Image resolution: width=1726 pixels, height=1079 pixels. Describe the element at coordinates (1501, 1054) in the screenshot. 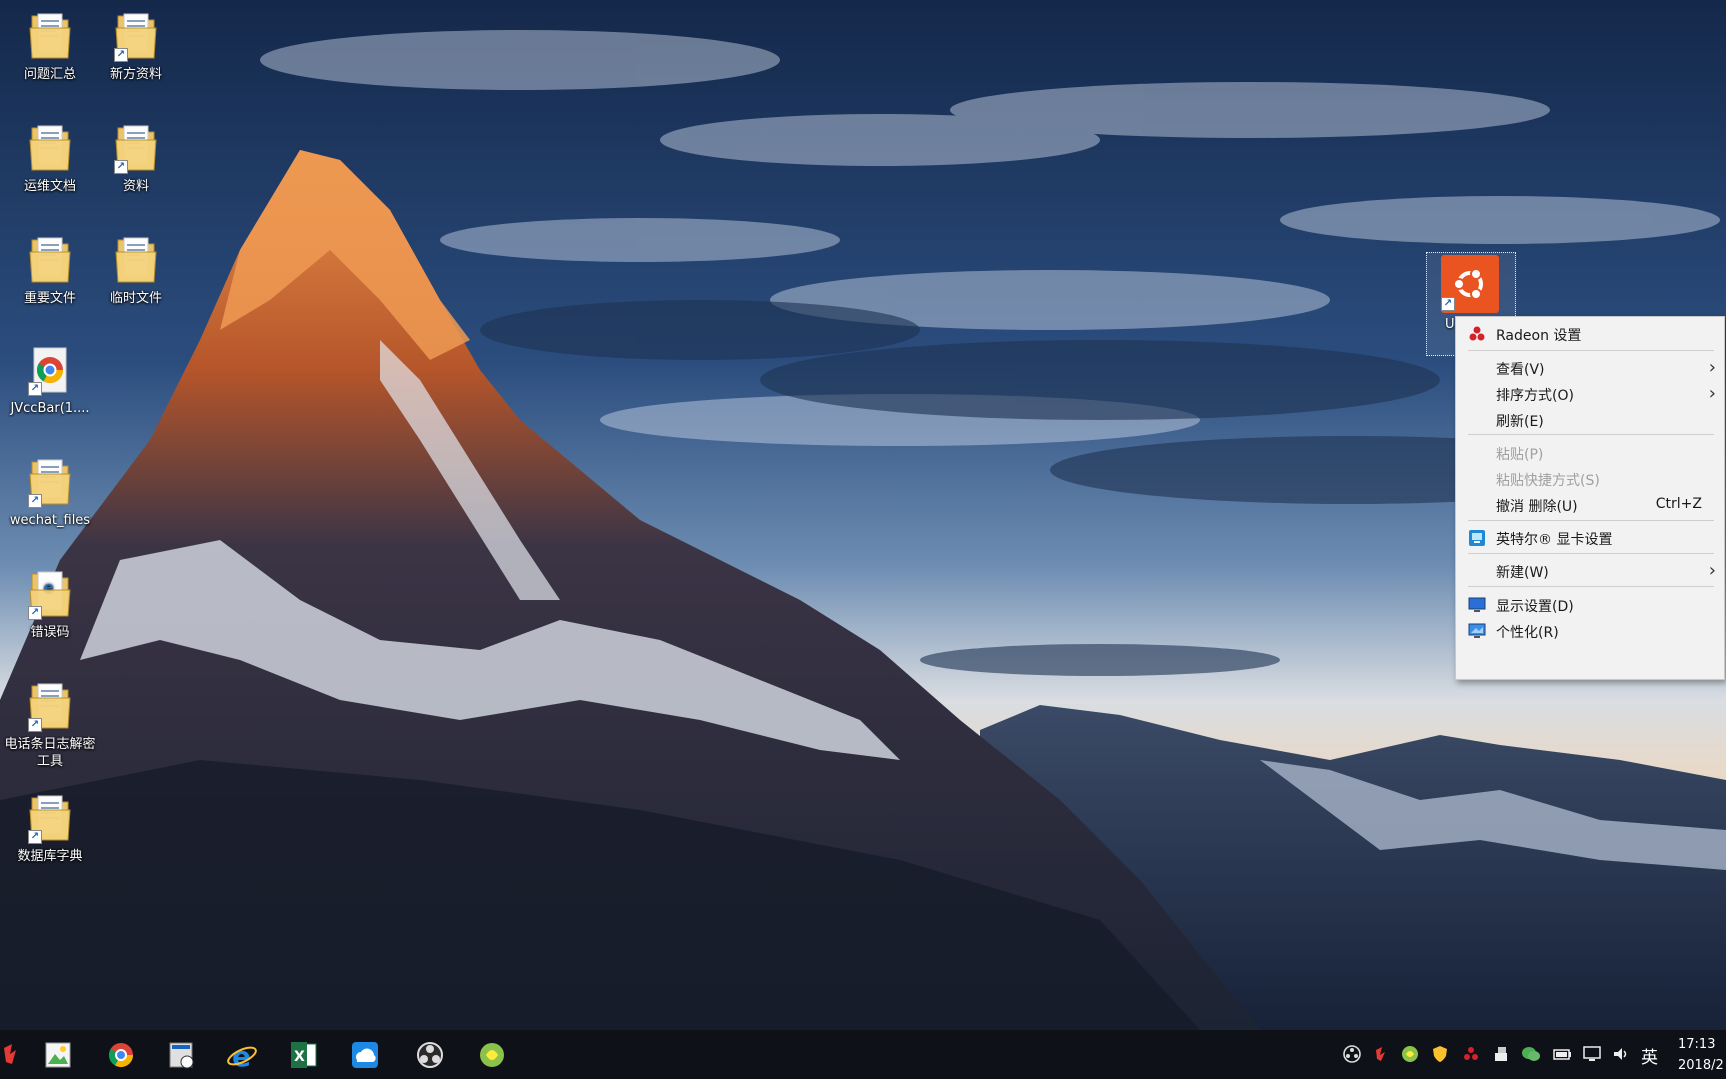

I see `usb-icon` at that location.